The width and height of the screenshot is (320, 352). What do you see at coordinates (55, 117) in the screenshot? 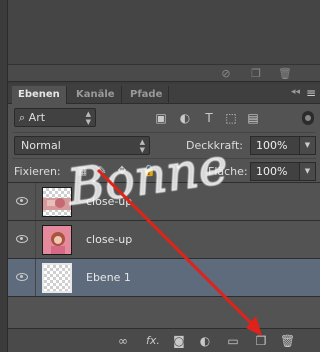
I see `filter-kind-select: ⌕ Art ▲ ▼` at bounding box center [55, 117].